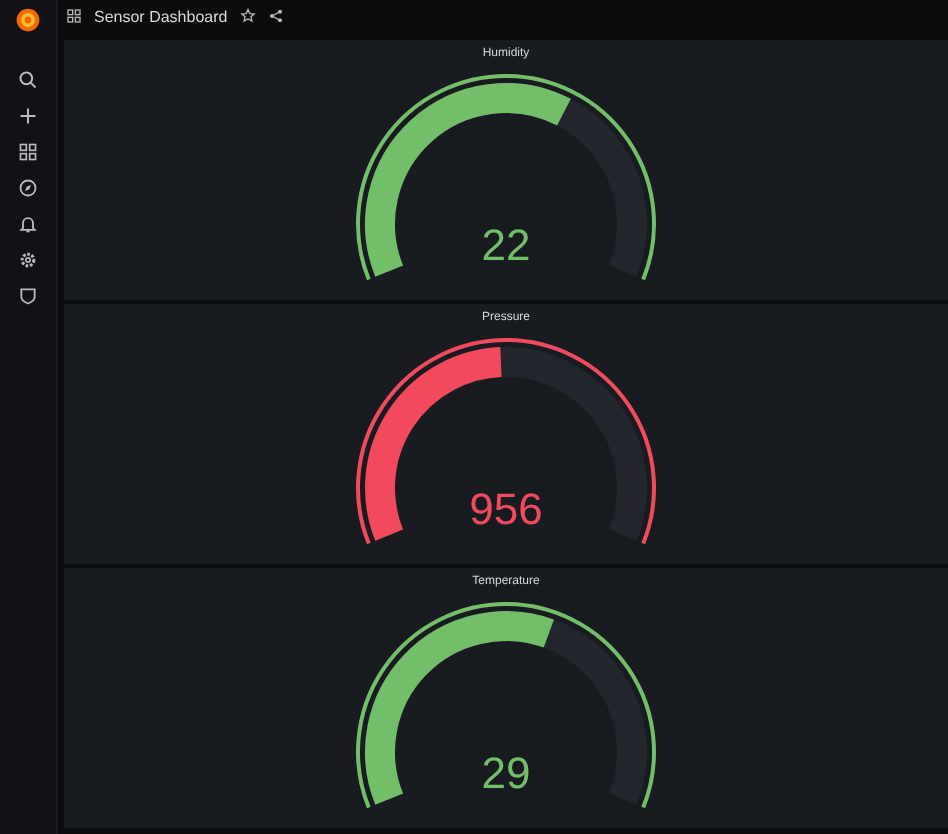  Describe the element at coordinates (28, 188) in the screenshot. I see `compass-icon` at that location.